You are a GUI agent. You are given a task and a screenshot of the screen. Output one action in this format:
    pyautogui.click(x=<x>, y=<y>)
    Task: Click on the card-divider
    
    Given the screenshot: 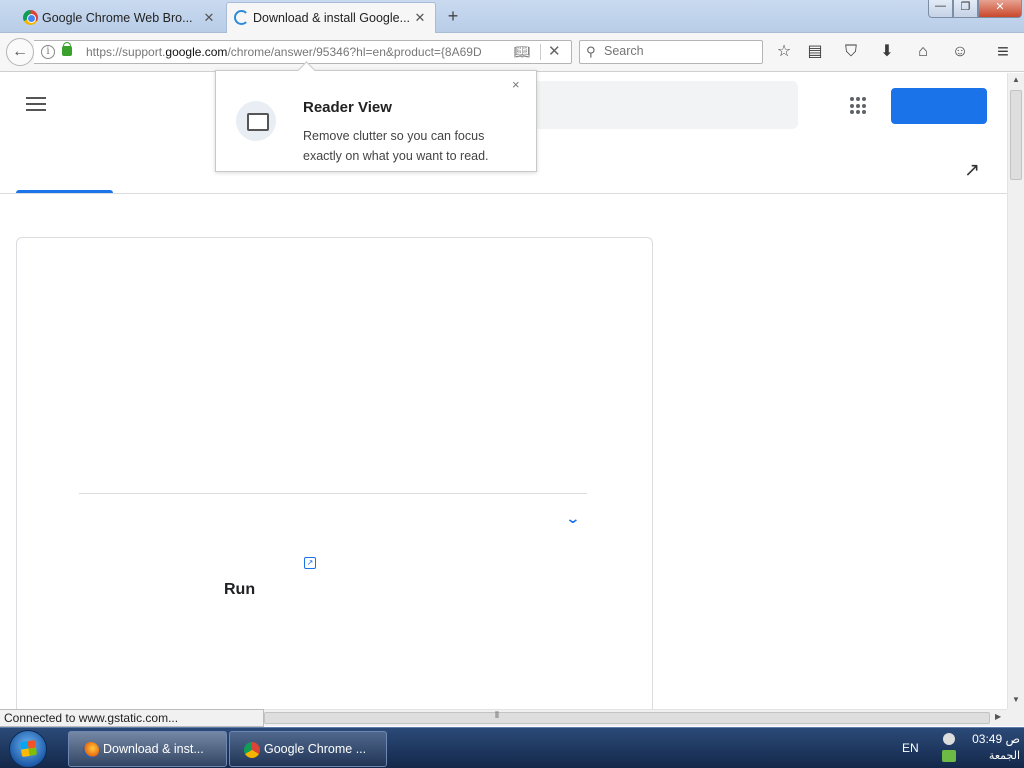 What is the action you would take?
    pyautogui.click(x=333, y=493)
    